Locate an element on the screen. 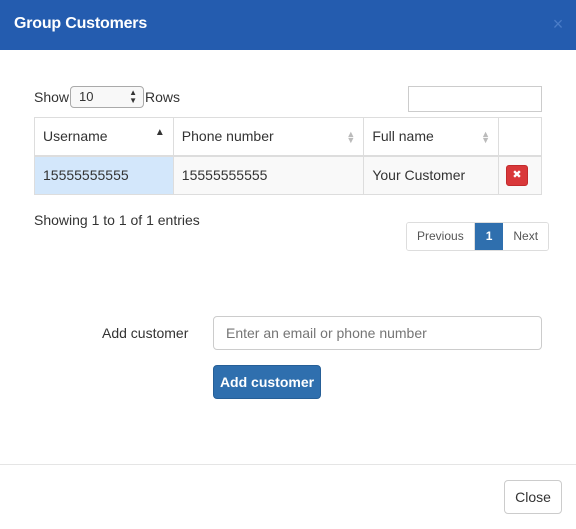 The image size is (576, 529). table-info: Showing 1 to 1 of 1 entries is located at coordinates (117, 220).